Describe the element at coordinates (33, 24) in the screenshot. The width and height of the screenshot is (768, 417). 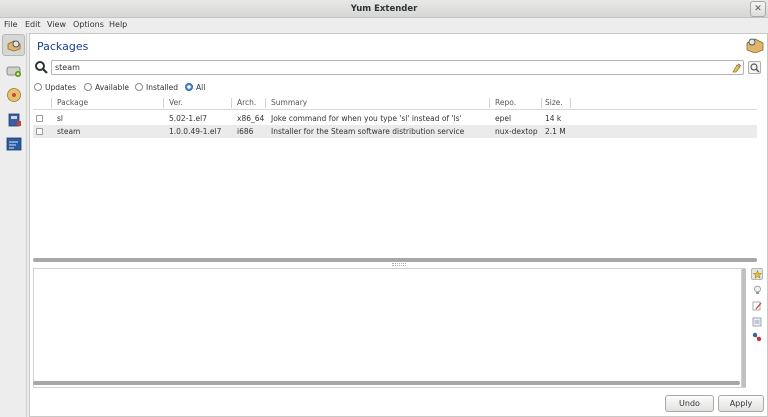
I see `menu-edit: Edit` at that location.